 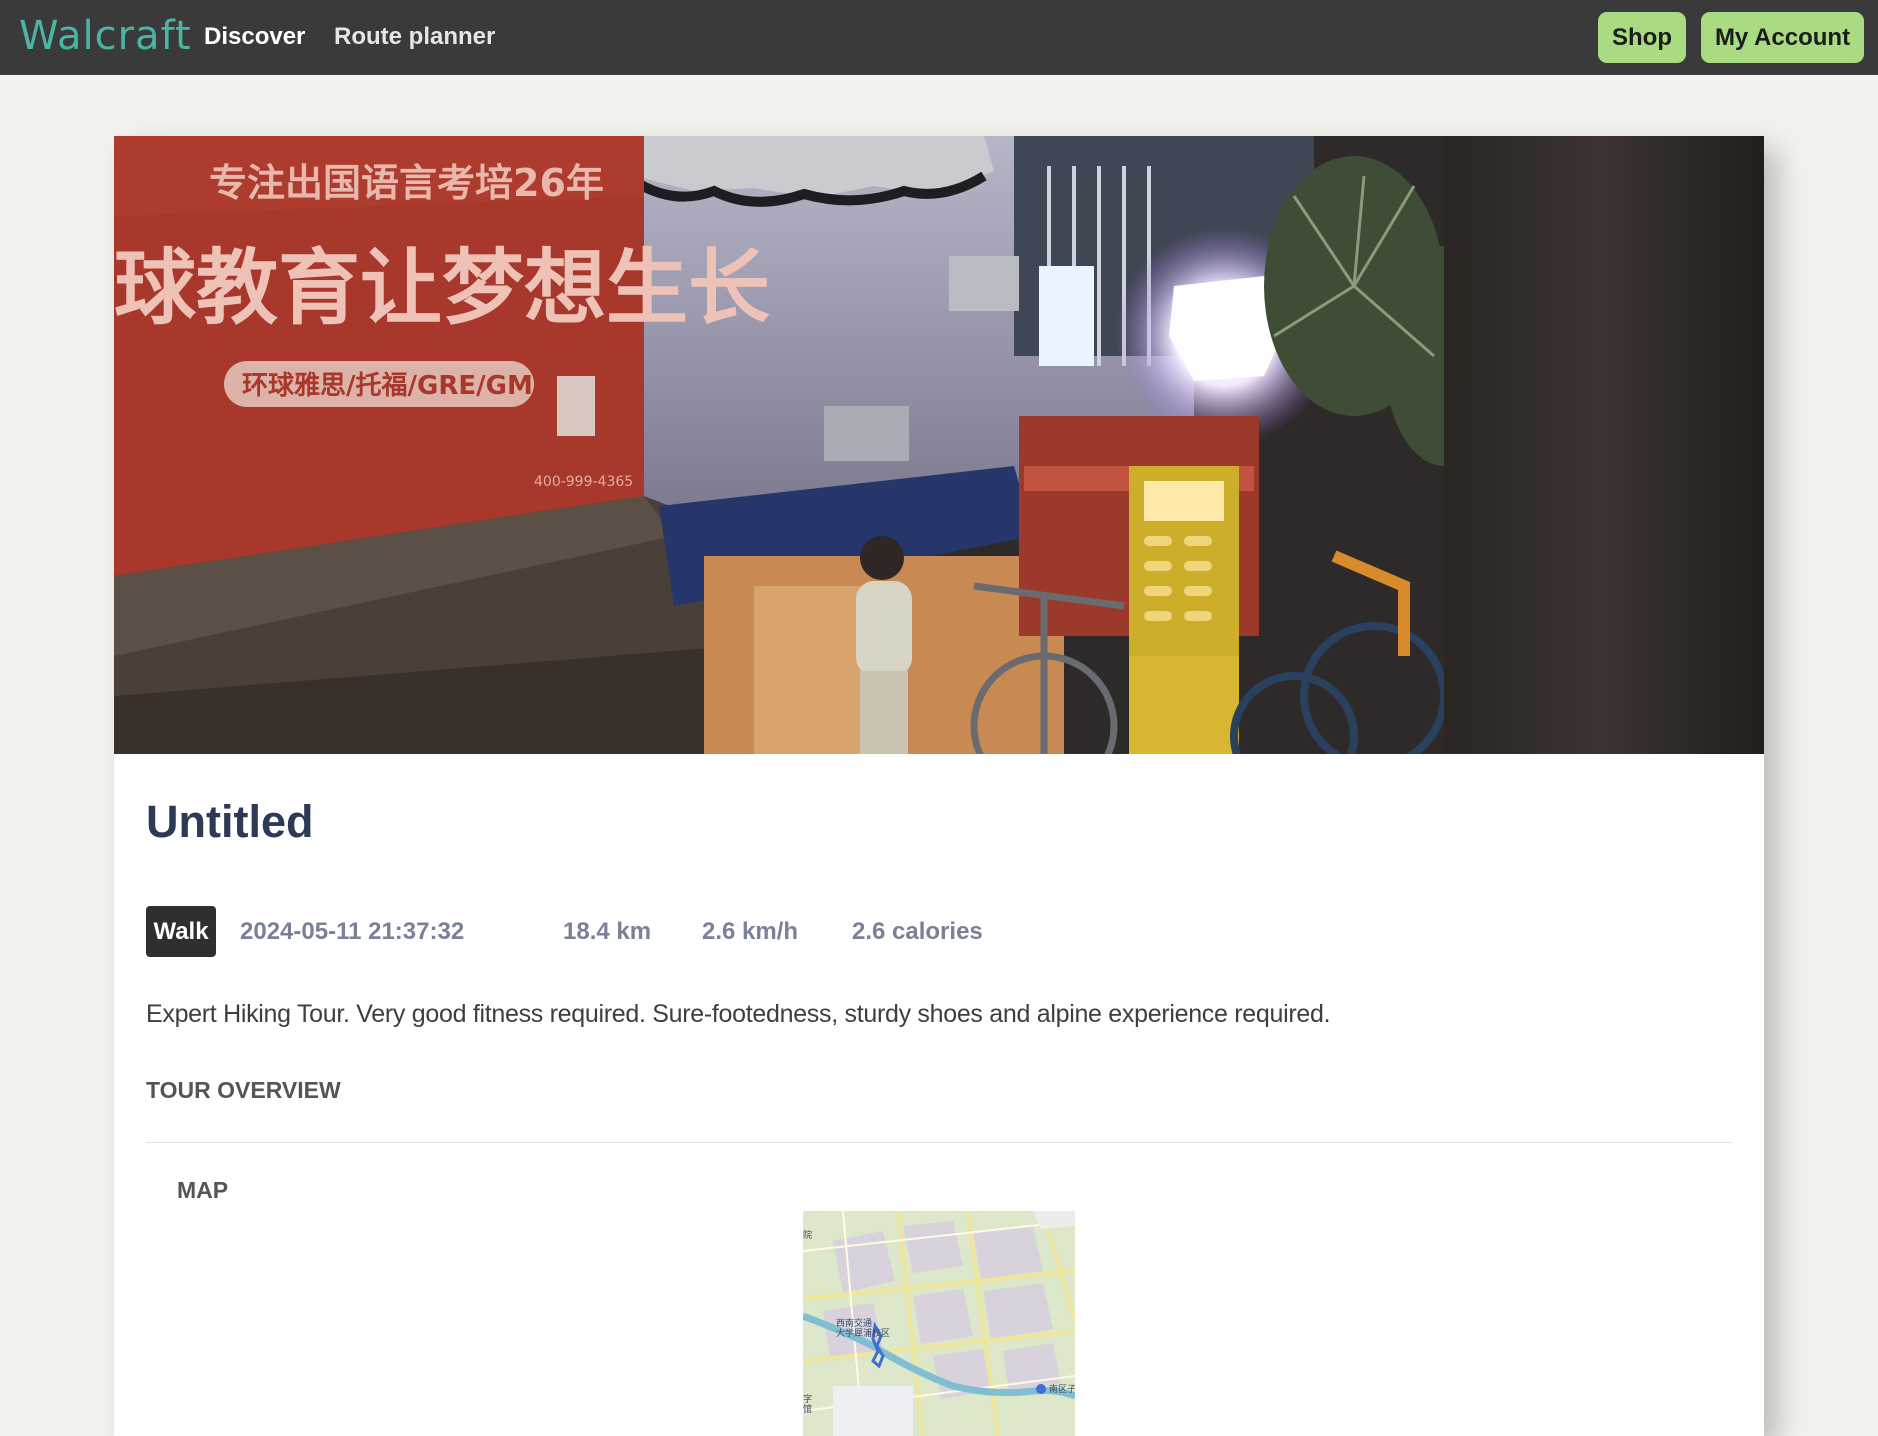 I want to click on nav-link-route-planner: Route planner, so click(x=414, y=37).